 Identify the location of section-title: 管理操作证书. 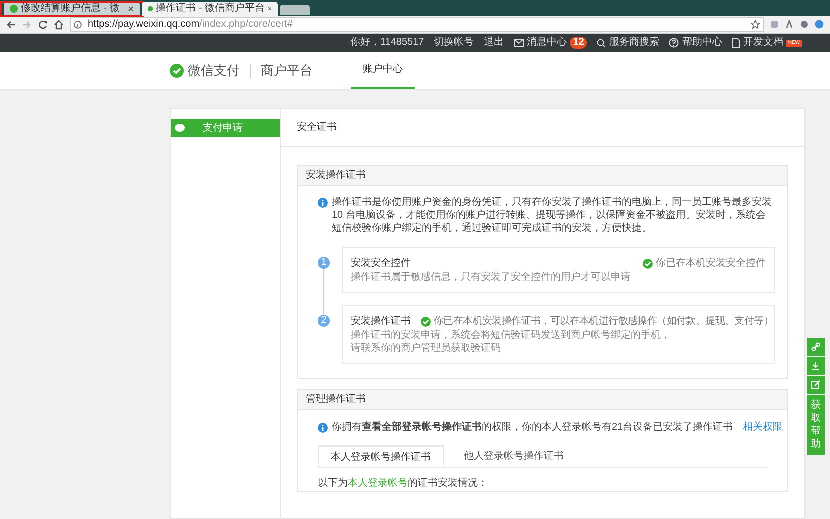
(542, 400).